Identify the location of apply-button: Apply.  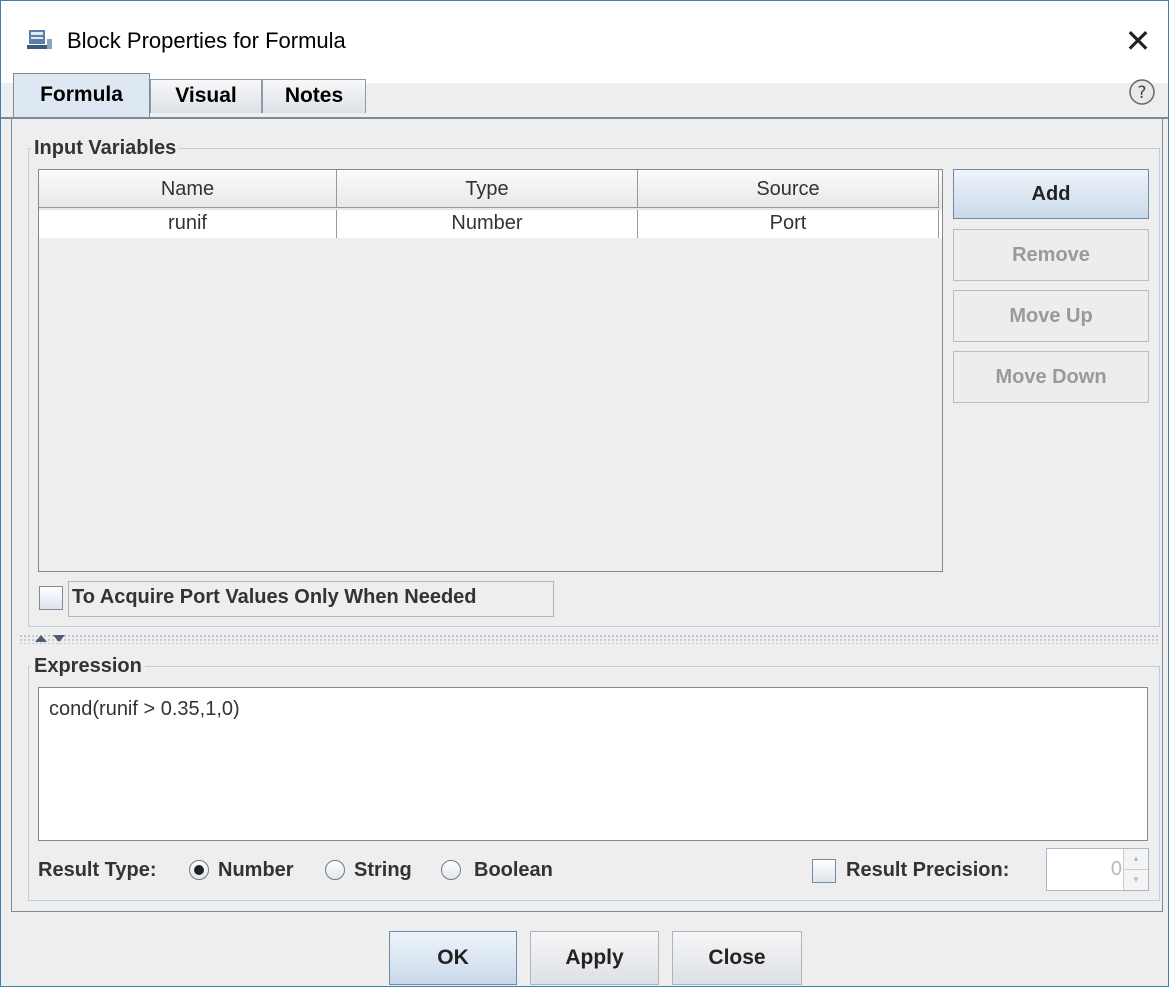
(594, 958).